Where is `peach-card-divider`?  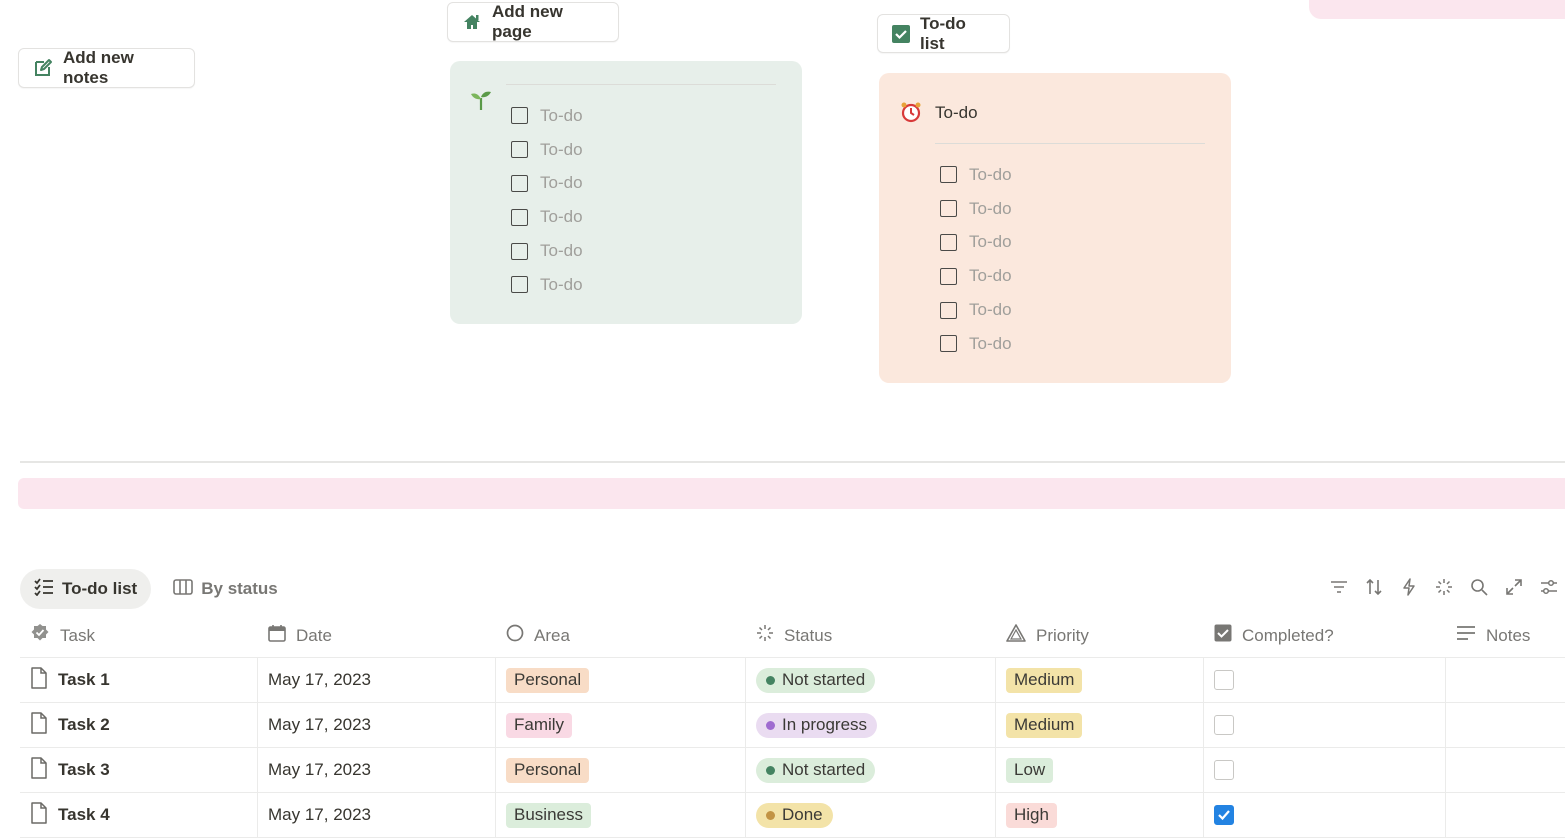 peach-card-divider is located at coordinates (1070, 143).